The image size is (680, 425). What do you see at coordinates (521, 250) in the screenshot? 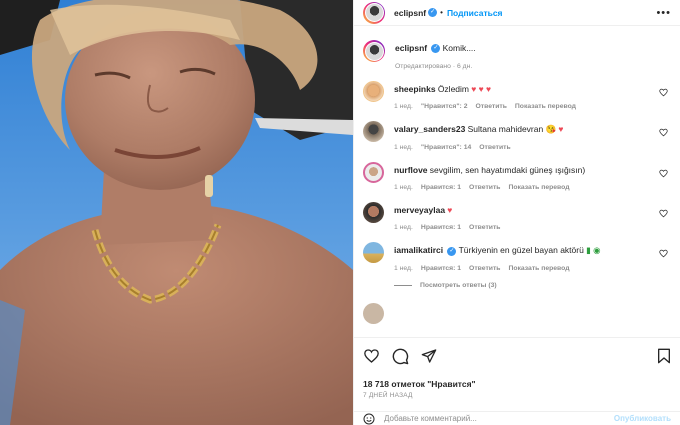
I see `comment-text: Türkiyenin en güzel bayan aktörü` at bounding box center [521, 250].